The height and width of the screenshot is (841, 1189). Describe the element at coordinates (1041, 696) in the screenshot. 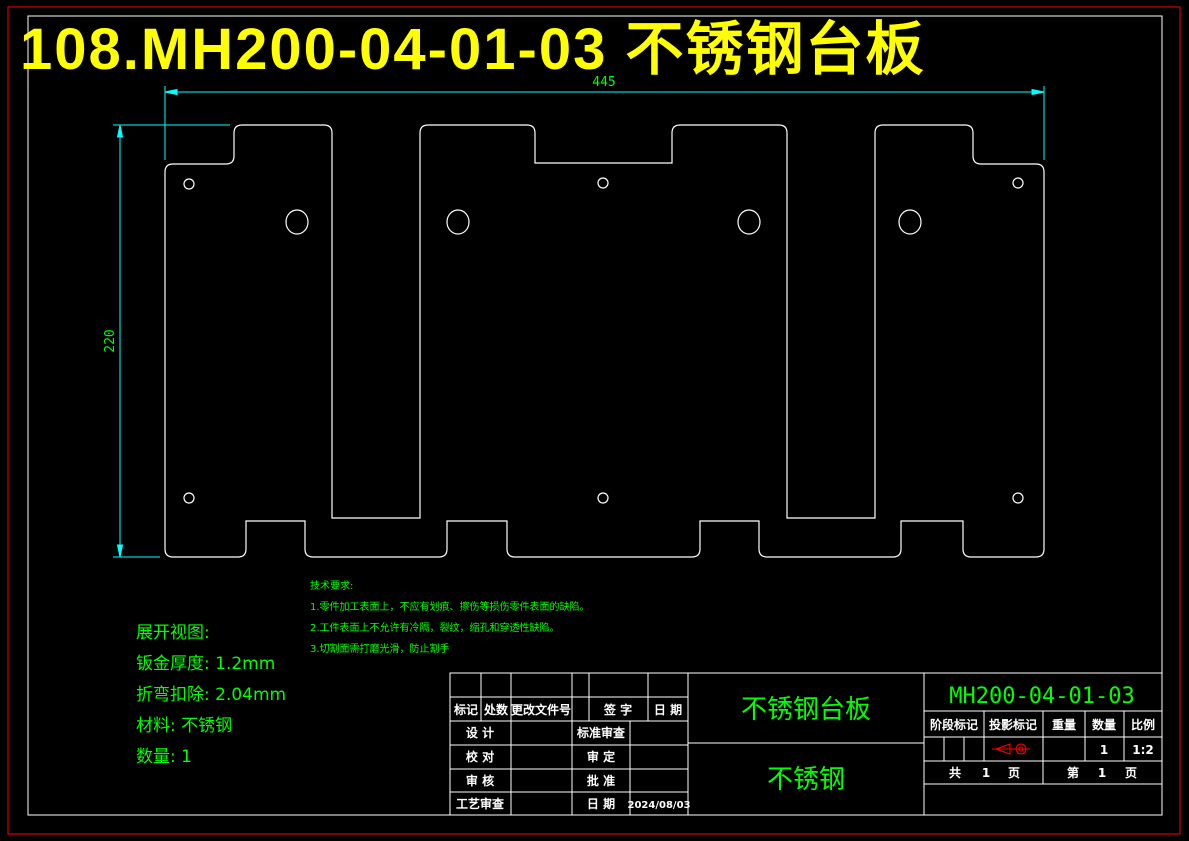

I see `drawing-number: MH200-04-01-03` at that location.